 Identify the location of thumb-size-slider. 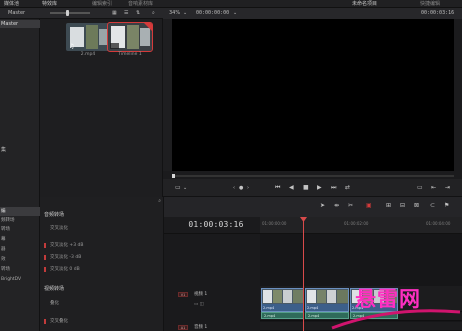
(70, 13).